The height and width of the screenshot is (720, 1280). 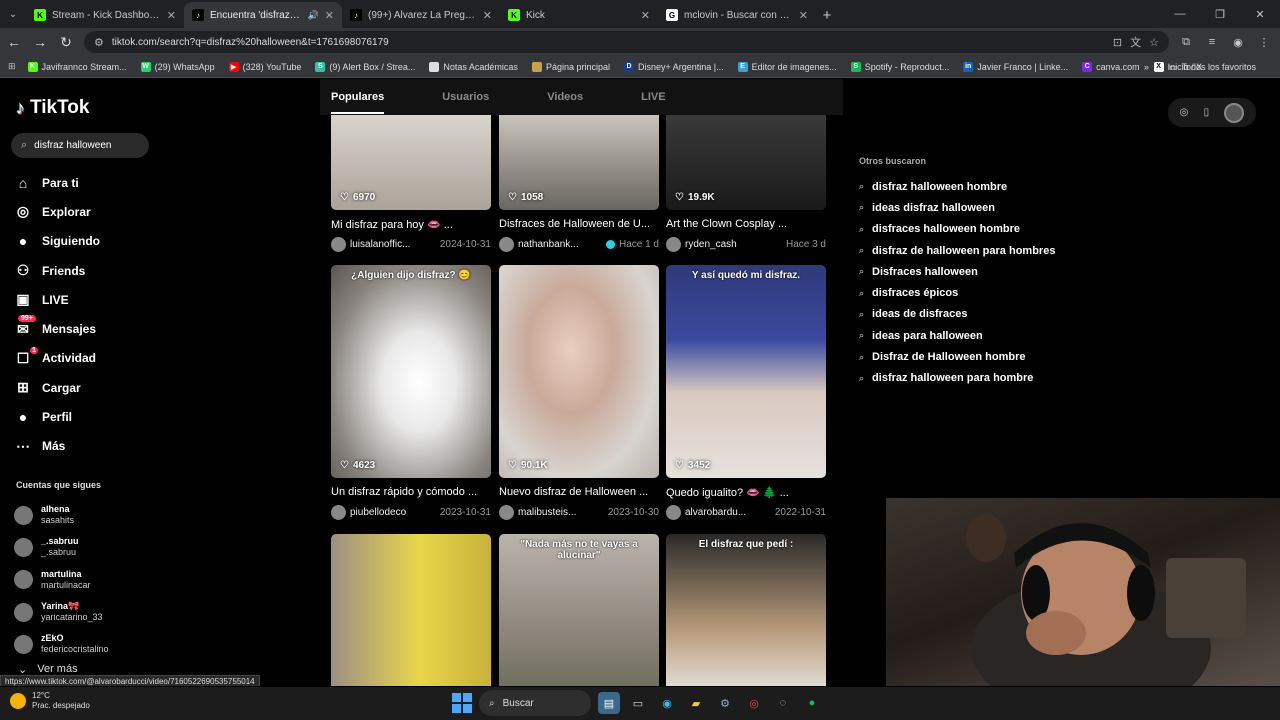 I want to click on video-thumbnail: ¿Alguien dijo disfraz? 😊 ♡ 4623, so click(x=411, y=371).